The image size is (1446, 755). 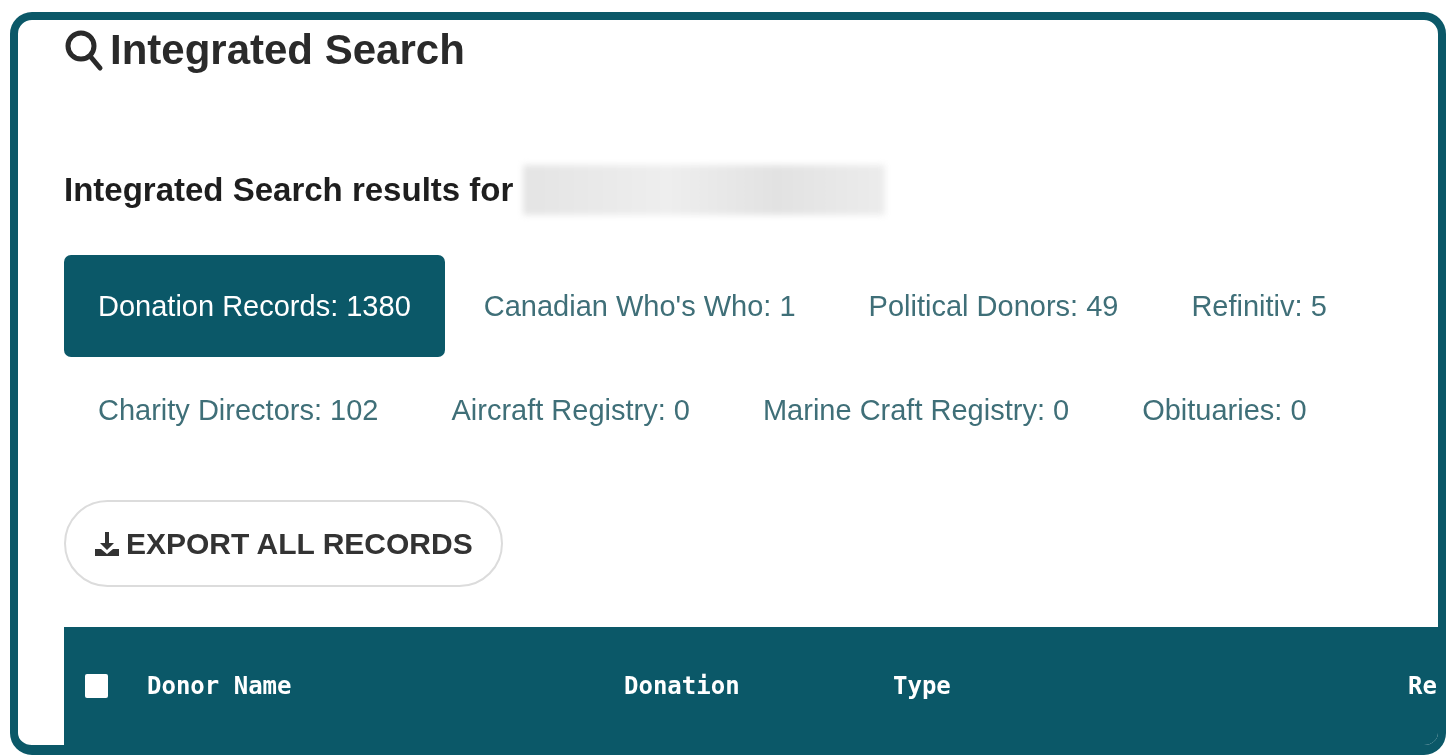 What do you see at coordinates (1423, 686) in the screenshot?
I see `column-header: Re` at bounding box center [1423, 686].